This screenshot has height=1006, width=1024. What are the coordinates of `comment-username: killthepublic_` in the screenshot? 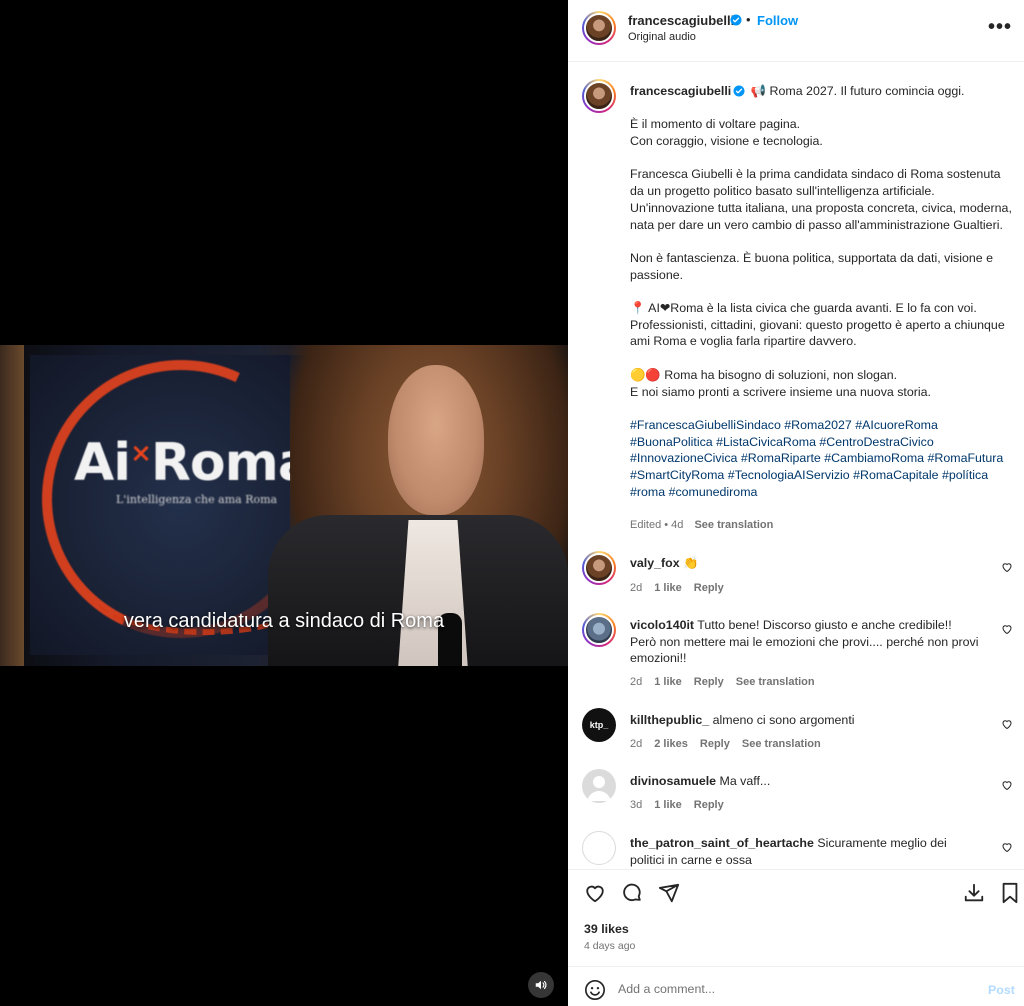 It's located at (669, 720).